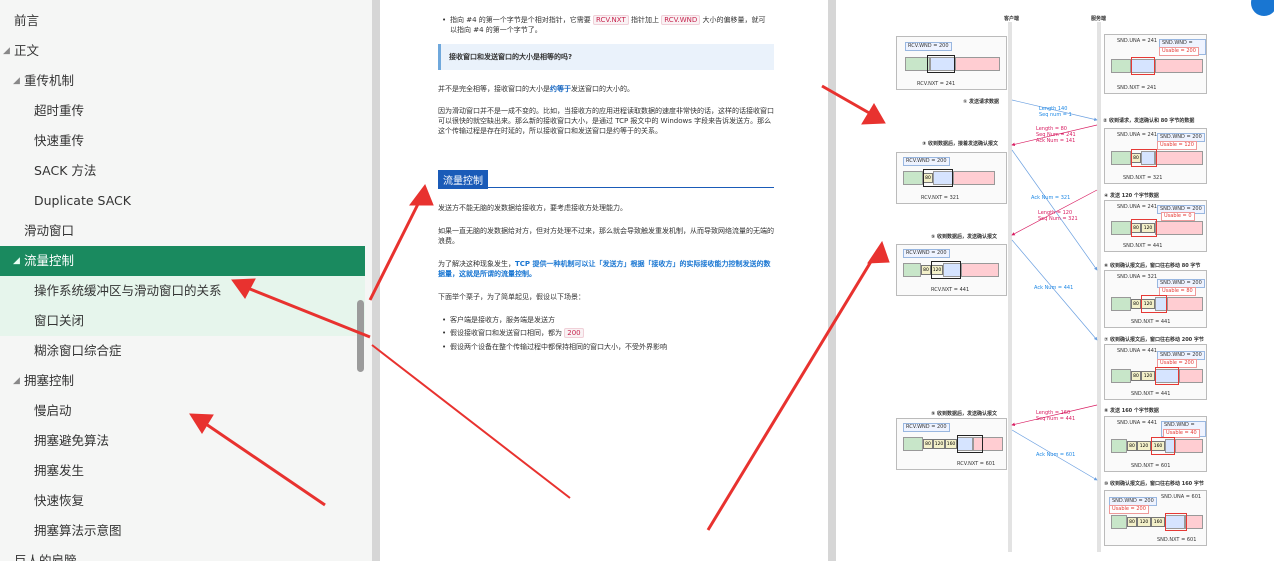 This screenshot has width=1274, height=561. What do you see at coordinates (182, 21) in the screenshot?
I see `sidebar-item: 前言` at bounding box center [182, 21].